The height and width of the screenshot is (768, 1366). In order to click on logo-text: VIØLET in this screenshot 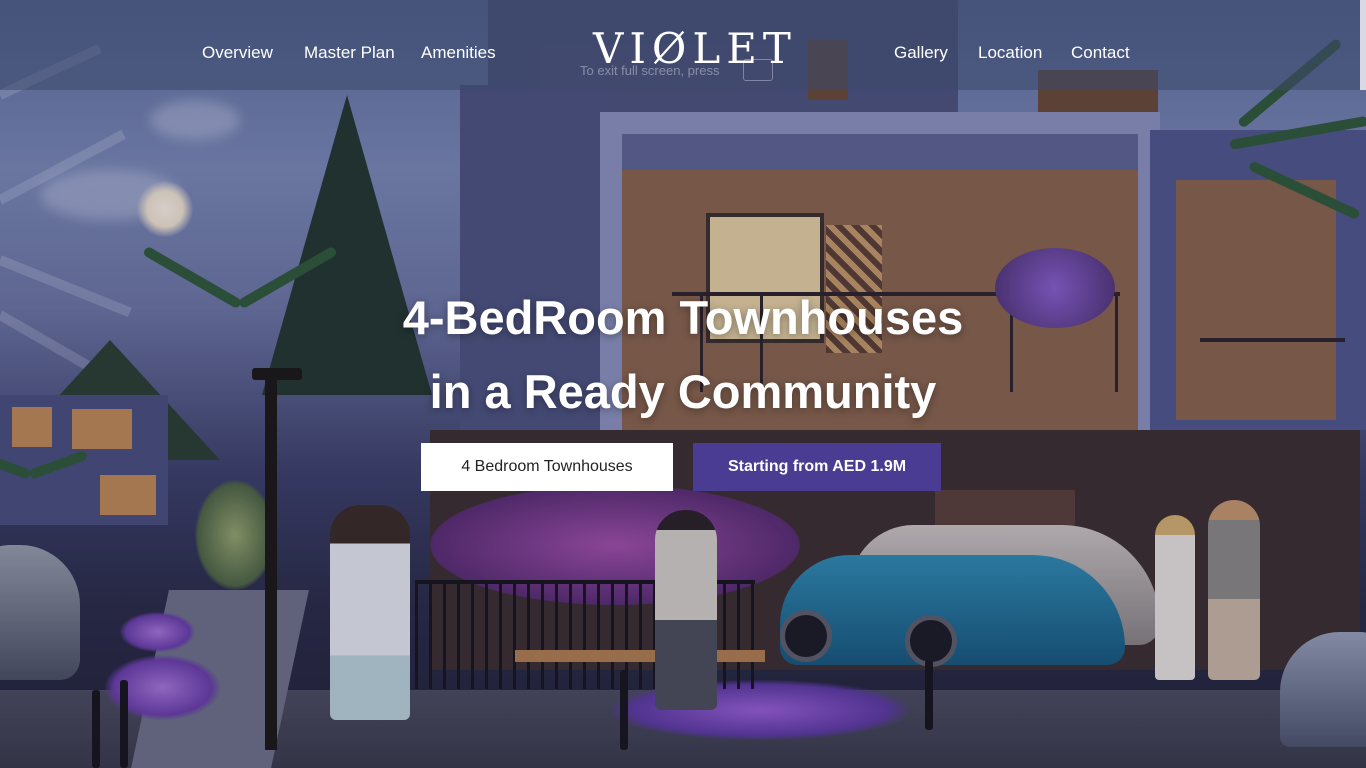, I will do `click(695, 48)`.